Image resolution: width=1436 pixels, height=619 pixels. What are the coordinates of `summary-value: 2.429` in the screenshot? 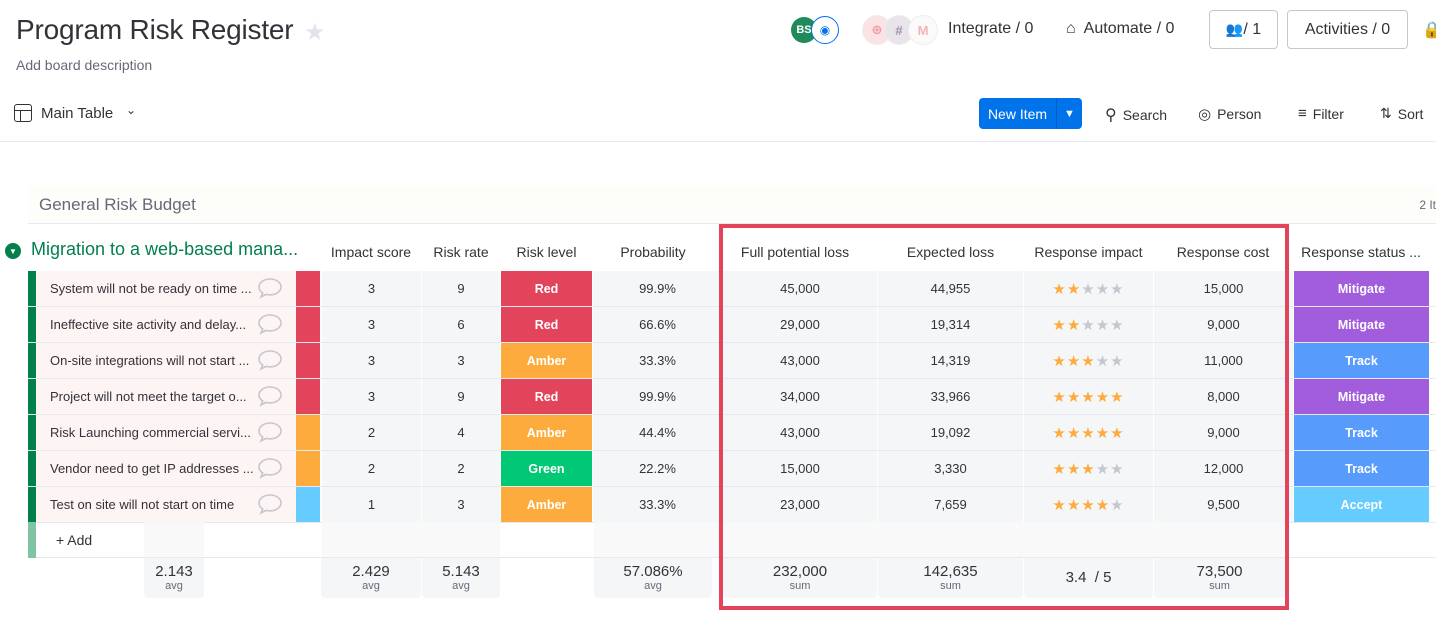 It's located at (371, 571).